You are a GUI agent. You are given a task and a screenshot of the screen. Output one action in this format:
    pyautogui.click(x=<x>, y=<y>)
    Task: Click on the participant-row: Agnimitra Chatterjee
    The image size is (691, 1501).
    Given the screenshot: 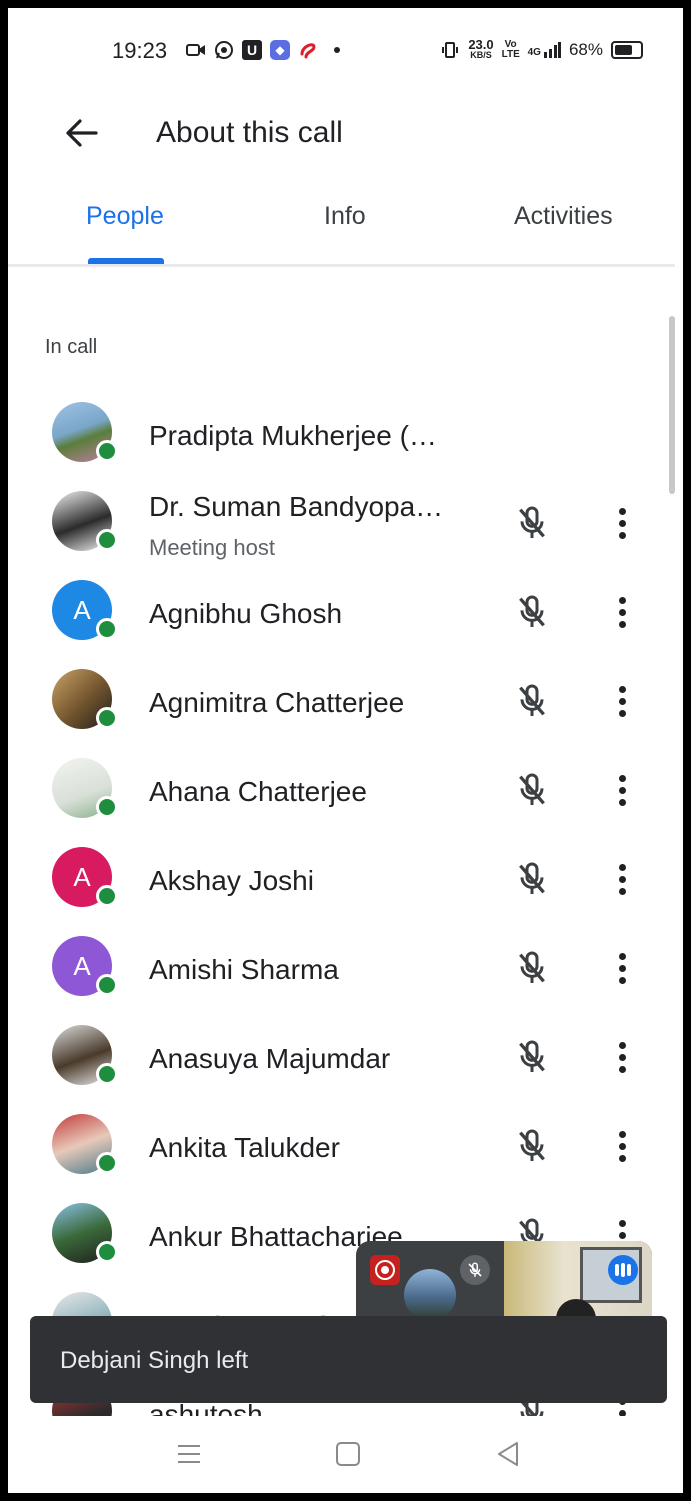 What is the action you would take?
    pyautogui.click(x=341, y=703)
    